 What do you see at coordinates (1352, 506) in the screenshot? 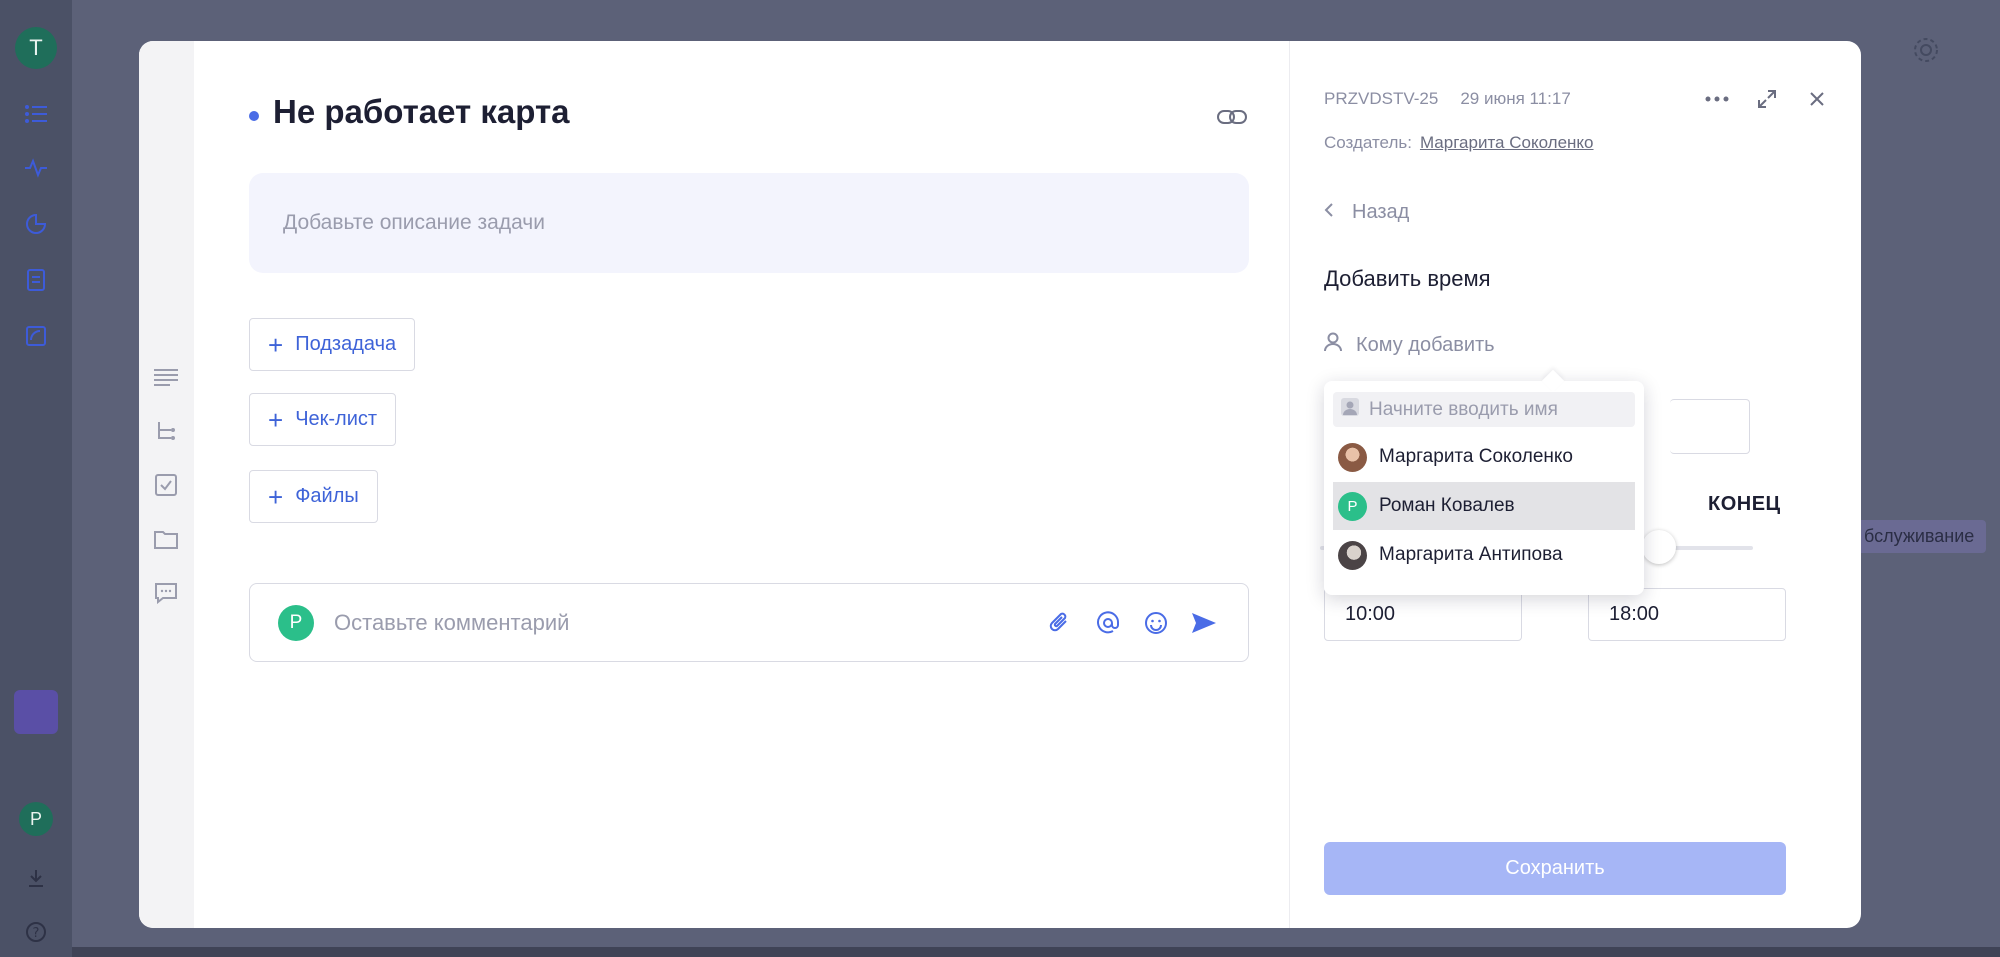
I see `avatar: Р` at bounding box center [1352, 506].